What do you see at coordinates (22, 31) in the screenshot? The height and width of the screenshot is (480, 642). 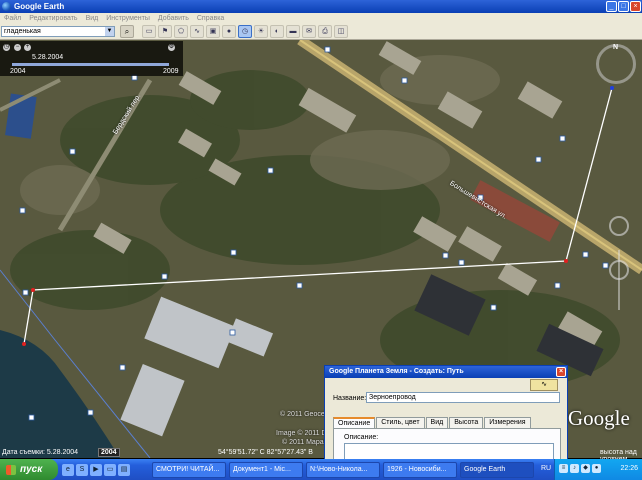 I see `search-value: гладенькая` at bounding box center [22, 31].